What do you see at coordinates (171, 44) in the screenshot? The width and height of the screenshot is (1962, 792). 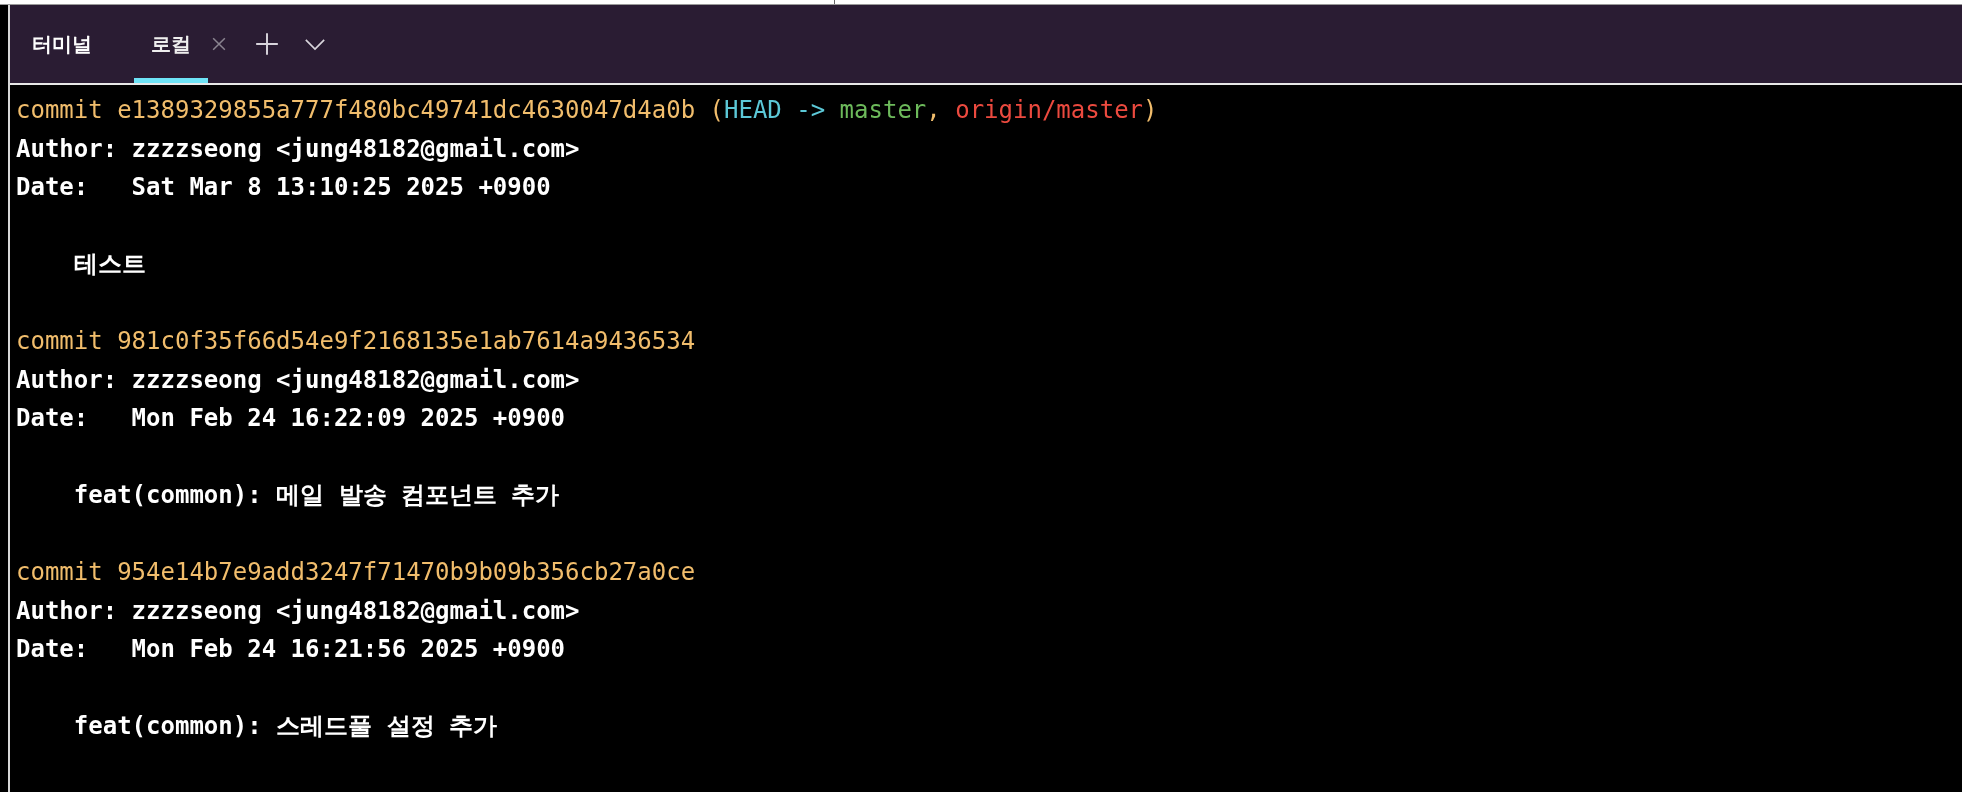 I see `terminal-tab: 로컬` at bounding box center [171, 44].